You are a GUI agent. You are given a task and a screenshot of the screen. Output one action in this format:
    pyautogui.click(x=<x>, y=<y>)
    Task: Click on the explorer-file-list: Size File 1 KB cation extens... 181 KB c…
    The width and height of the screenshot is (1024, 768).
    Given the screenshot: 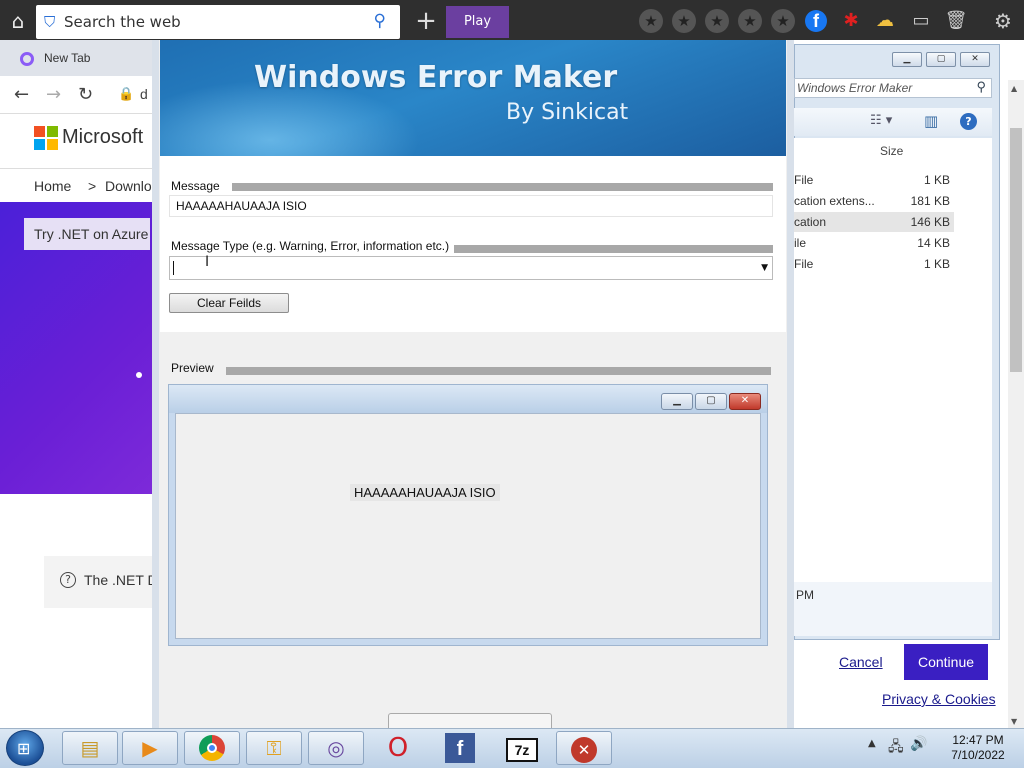 What is the action you would take?
    pyautogui.click(x=893, y=360)
    